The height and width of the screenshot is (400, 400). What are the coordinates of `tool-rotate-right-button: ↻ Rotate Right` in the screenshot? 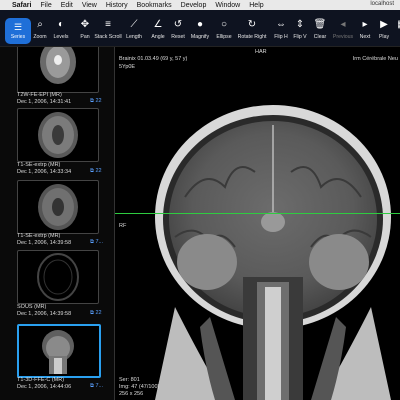 It's located at (252, 28).